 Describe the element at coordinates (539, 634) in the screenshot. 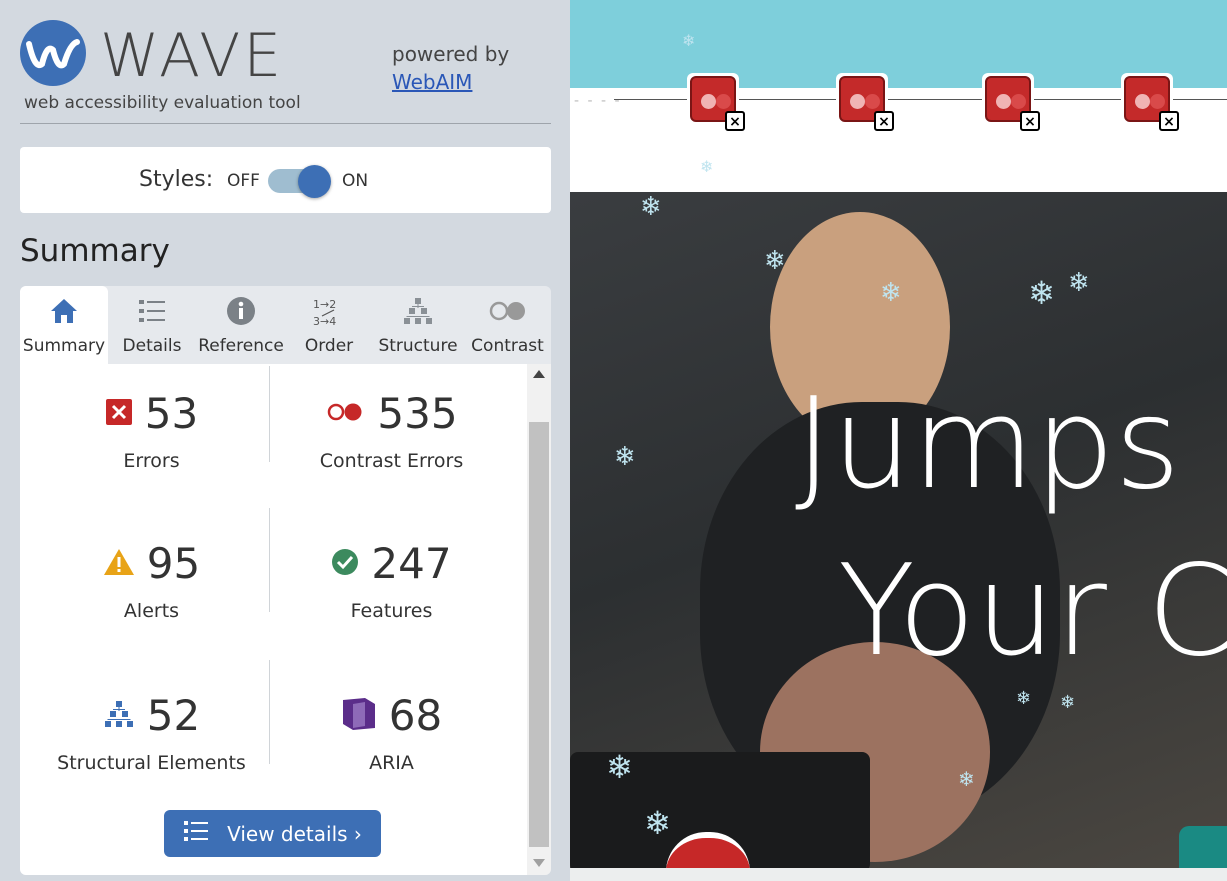

I see `scroll-thumb` at that location.